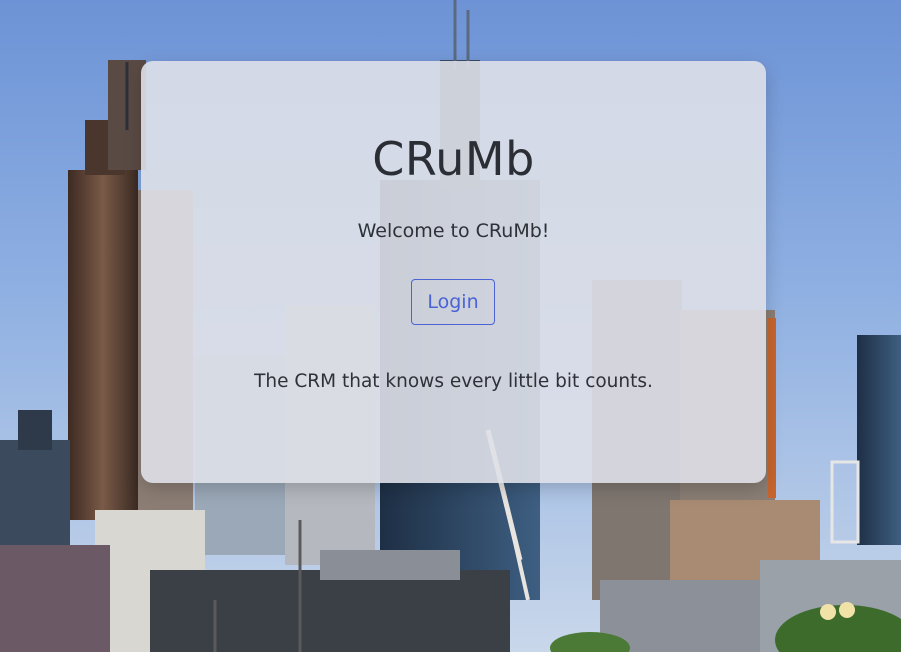 The width and height of the screenshot is (901, 652). I want to click on login-button: Login, so click(453, 302).